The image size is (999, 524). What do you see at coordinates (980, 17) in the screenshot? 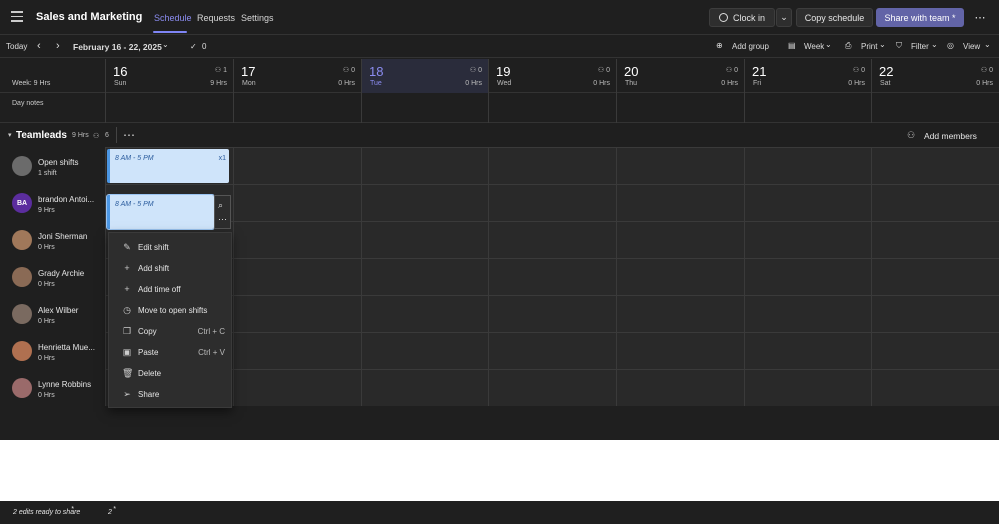
I see `more-options-icon: ⋯` at bounding box center [980, 17].